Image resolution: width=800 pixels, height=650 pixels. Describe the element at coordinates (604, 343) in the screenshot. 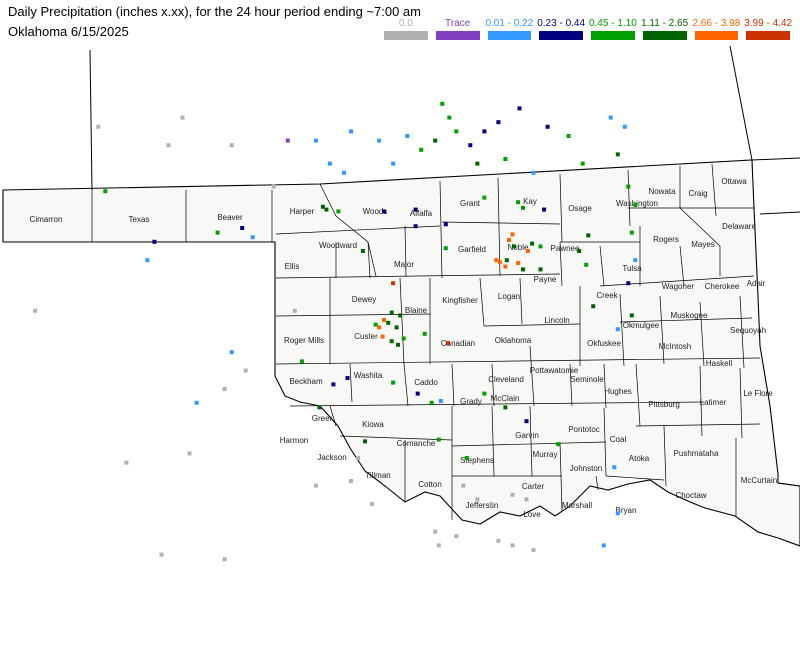

I see `county-label: Okfuskee` at that location.